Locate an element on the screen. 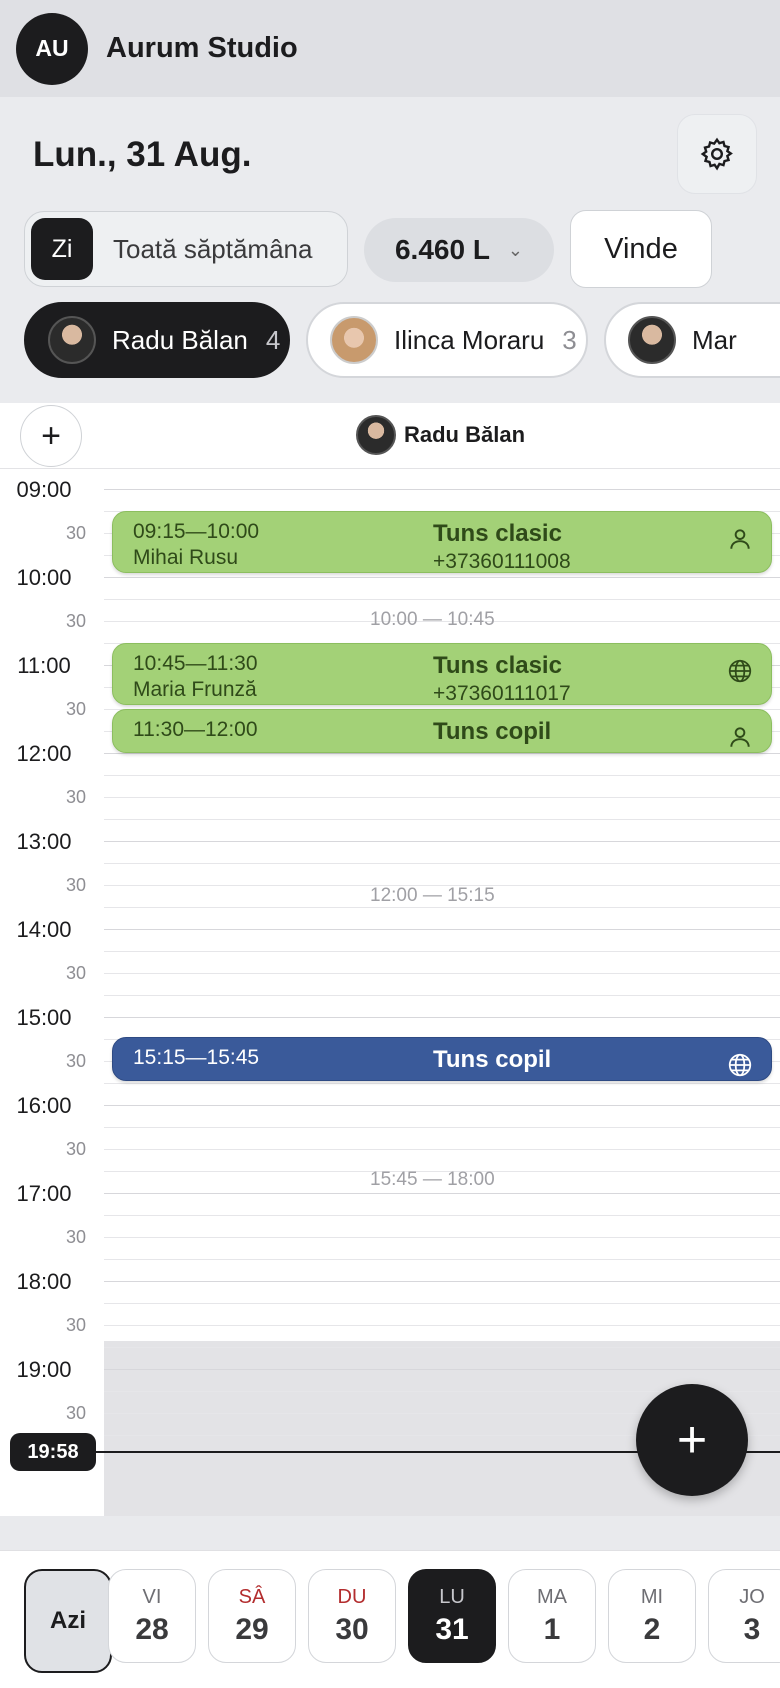 The height and width of the screenshot is (1688, 780). free-slot: 10:00 — 10:45 is located at coordinates (432, 620).